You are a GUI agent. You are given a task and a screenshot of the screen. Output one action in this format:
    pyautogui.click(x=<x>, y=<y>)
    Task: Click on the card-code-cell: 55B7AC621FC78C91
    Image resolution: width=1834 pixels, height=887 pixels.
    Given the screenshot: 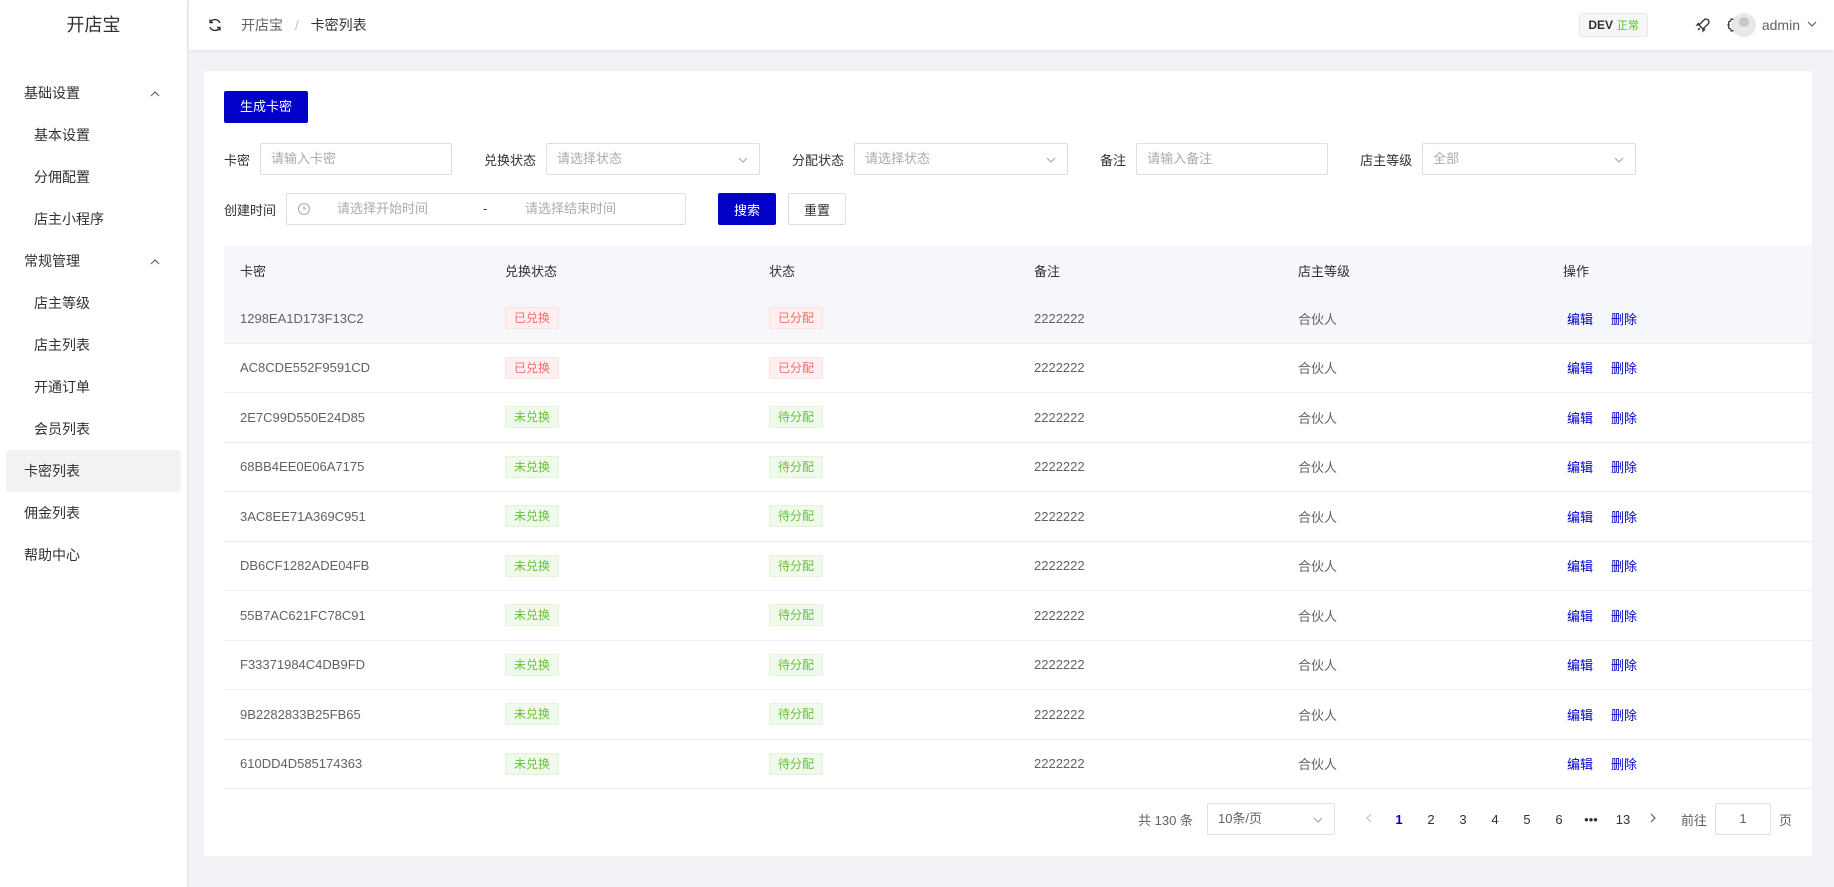 What is the action you would take?
    pyautogui.click(x=303, y=615)
    